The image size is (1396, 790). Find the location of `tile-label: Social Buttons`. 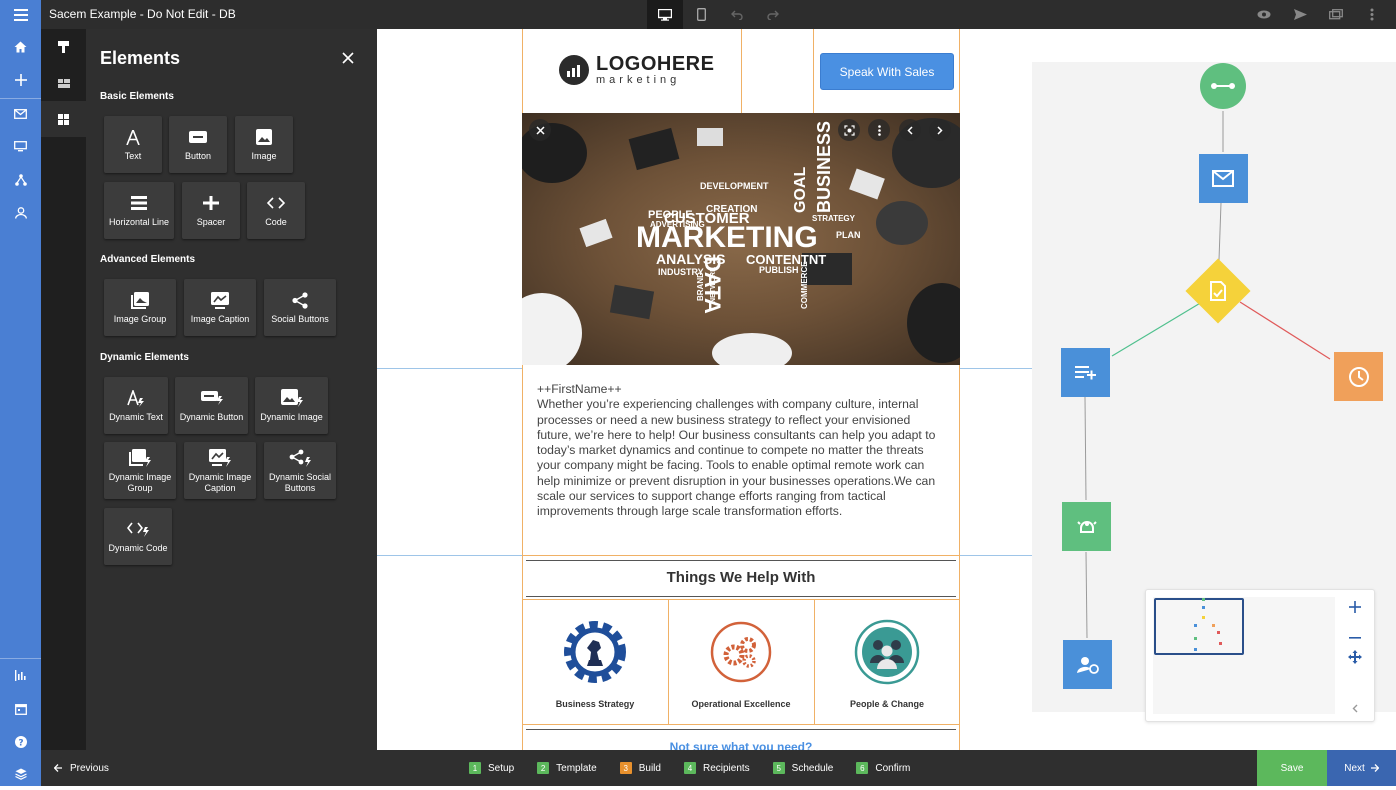

tile-label: Social Buttons is located at coordinates (300, 319).